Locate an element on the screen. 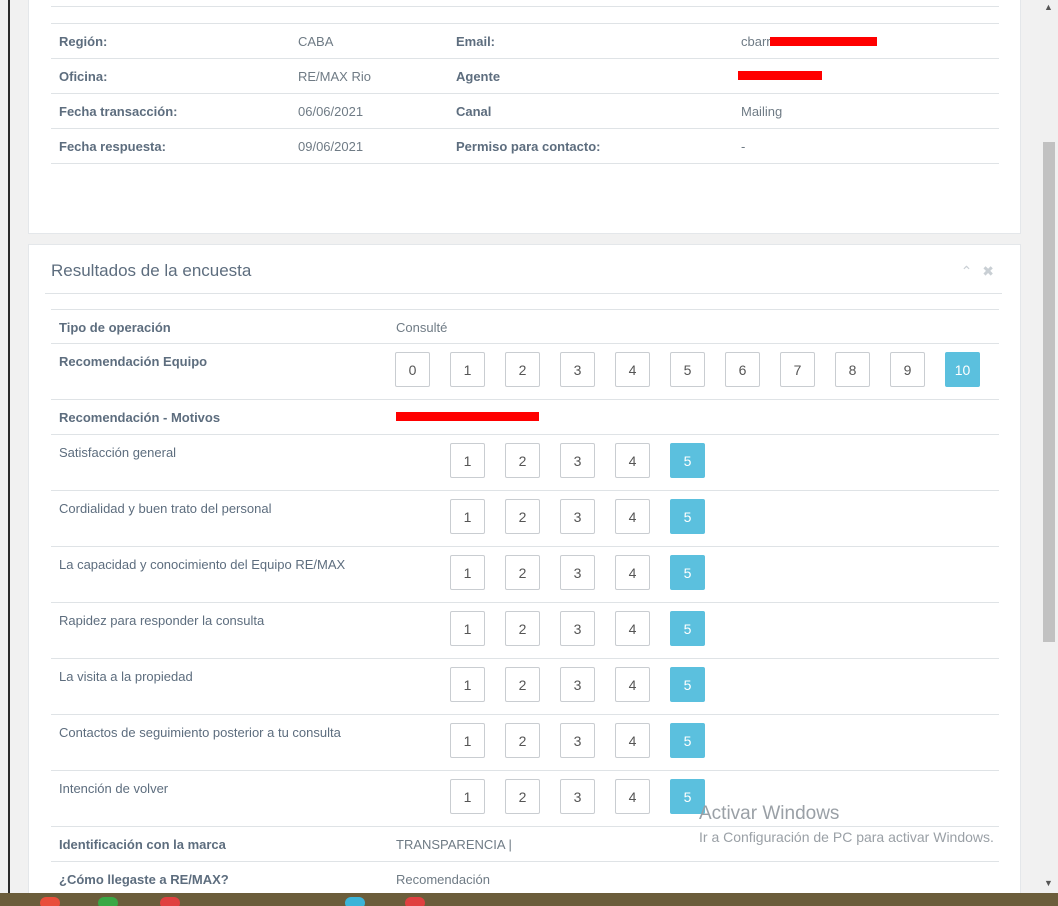 The height and width of the screenshot is (906, 1058). rating-option-0: 0 is located at coordinates (412, 369).